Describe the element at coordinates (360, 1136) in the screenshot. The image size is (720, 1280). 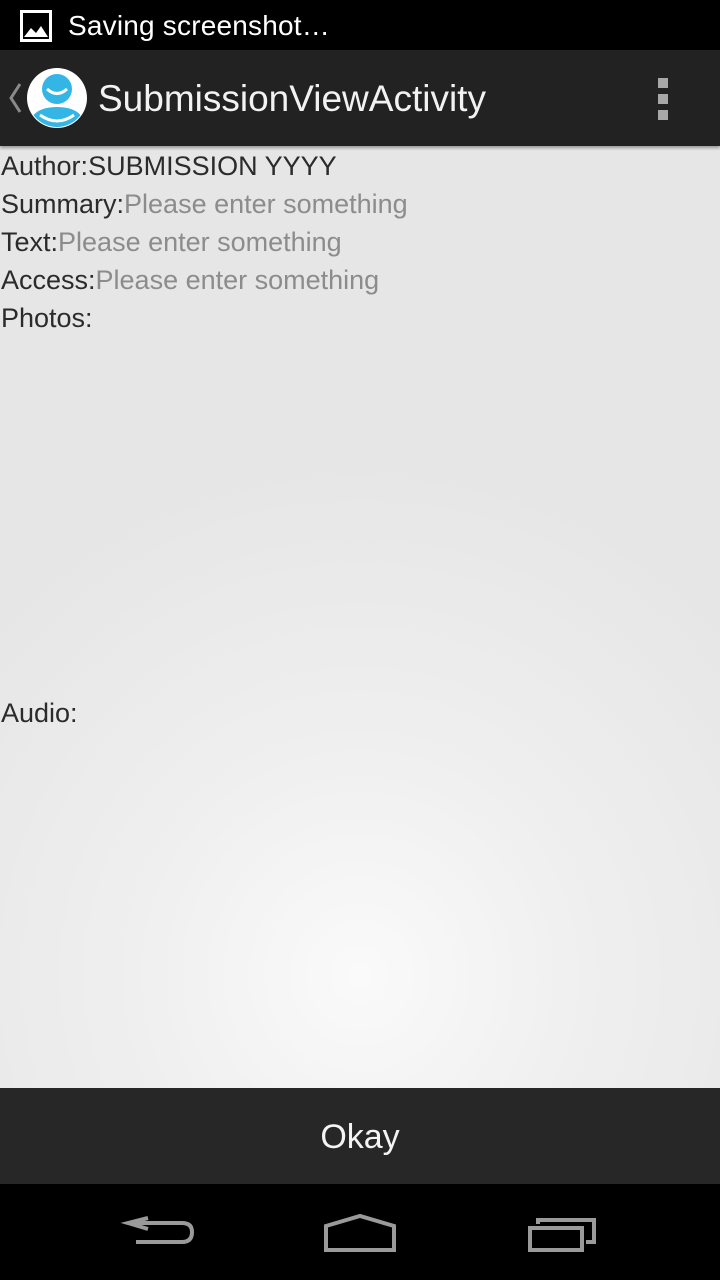
I see `okay-button: Okay` at that location.